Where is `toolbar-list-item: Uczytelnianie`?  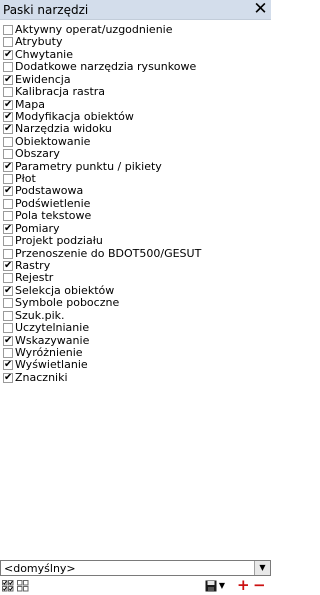
toolbar-list-item: Uczytelnianie is located at coordinates (135, 328).